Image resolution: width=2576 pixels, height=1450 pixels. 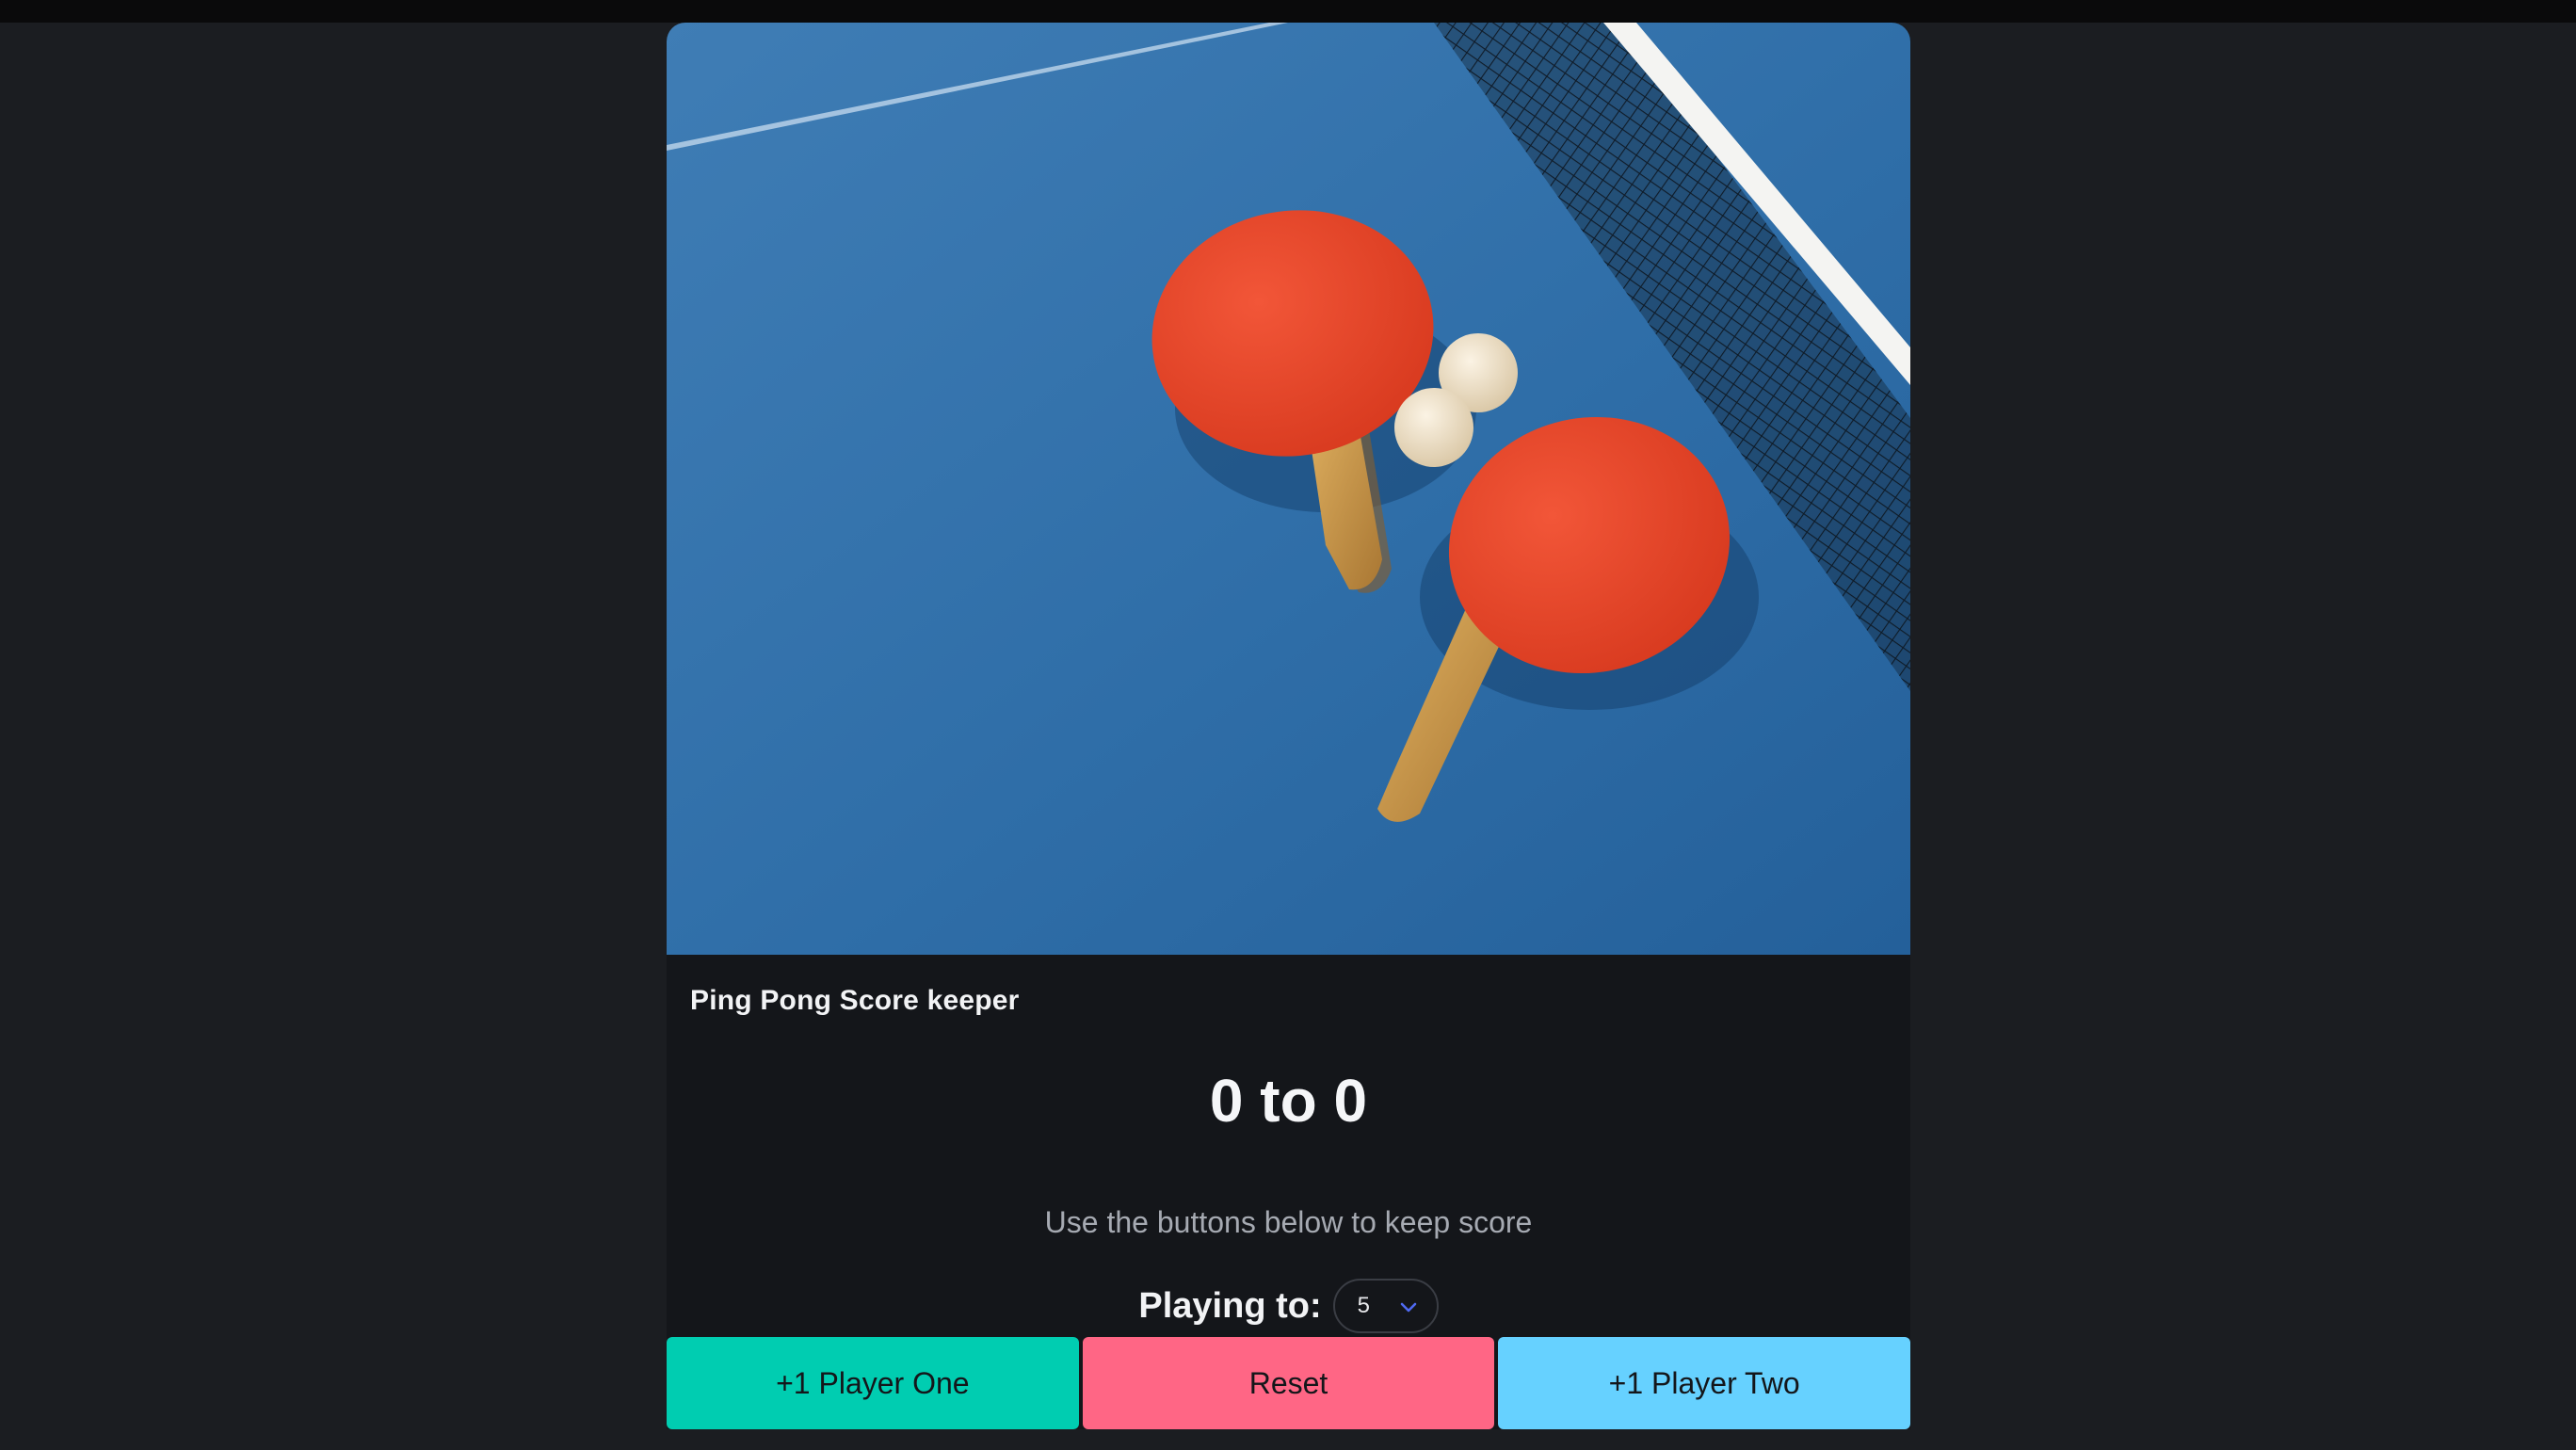 What do you see at coordinates (1408, 1307) in the screenshot?
I see `chevron-down-icon` at bounding box center [1408, 1307].